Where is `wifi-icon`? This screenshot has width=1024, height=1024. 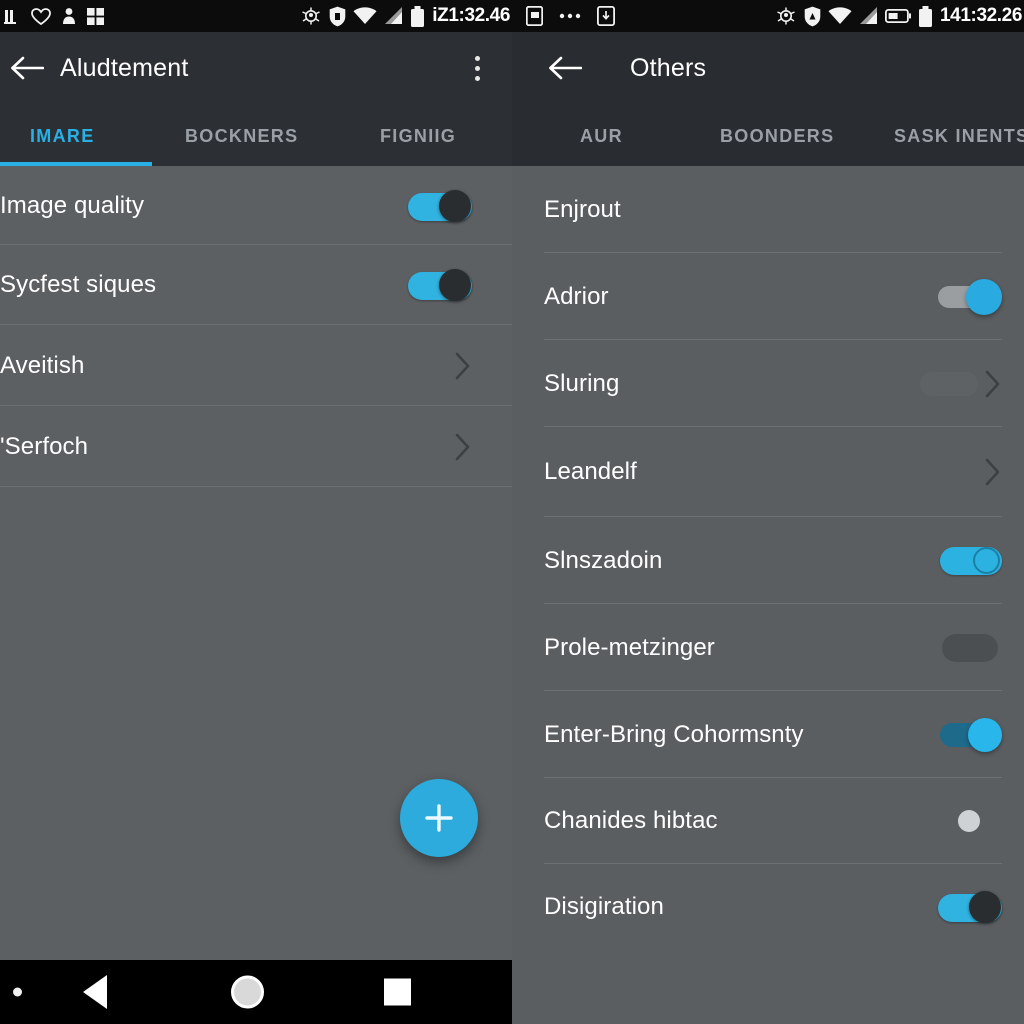 wifi-icon is located at coordinates (840, 15).